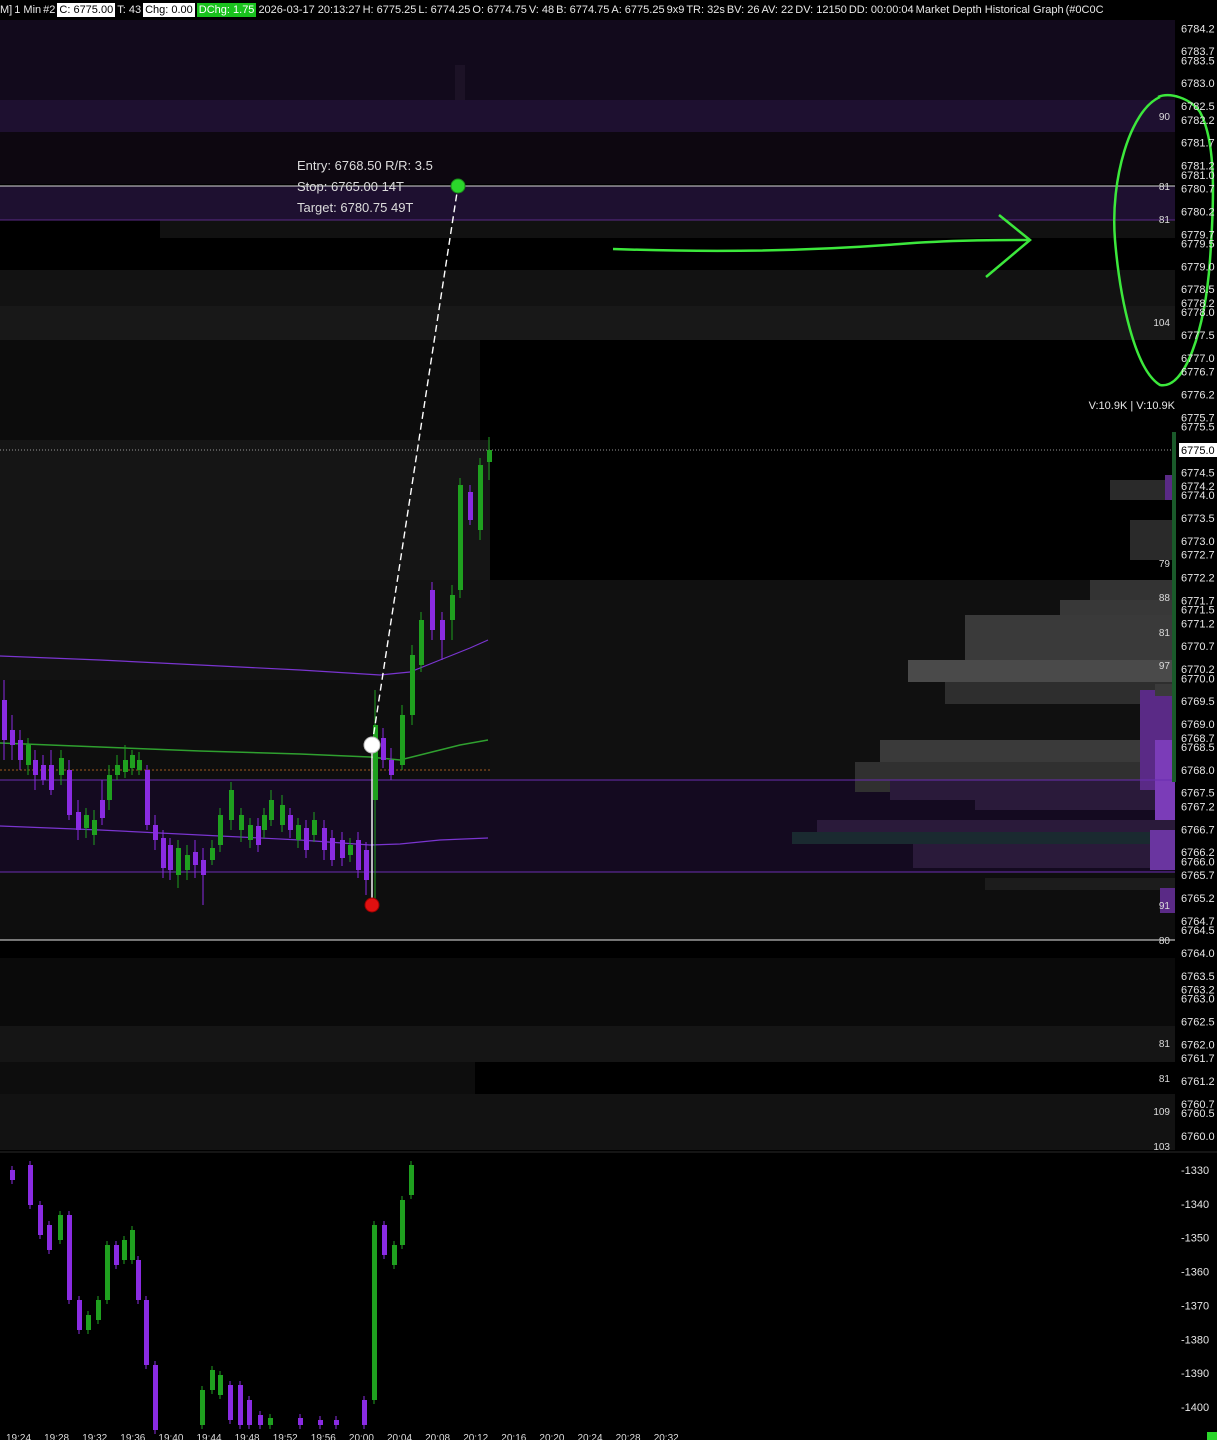 This screenshot has height=1440, width=1217. Describe the element at coordinates (1198, 176) in the screenshot. I see `price-tick-label: 6781.0` at that location.